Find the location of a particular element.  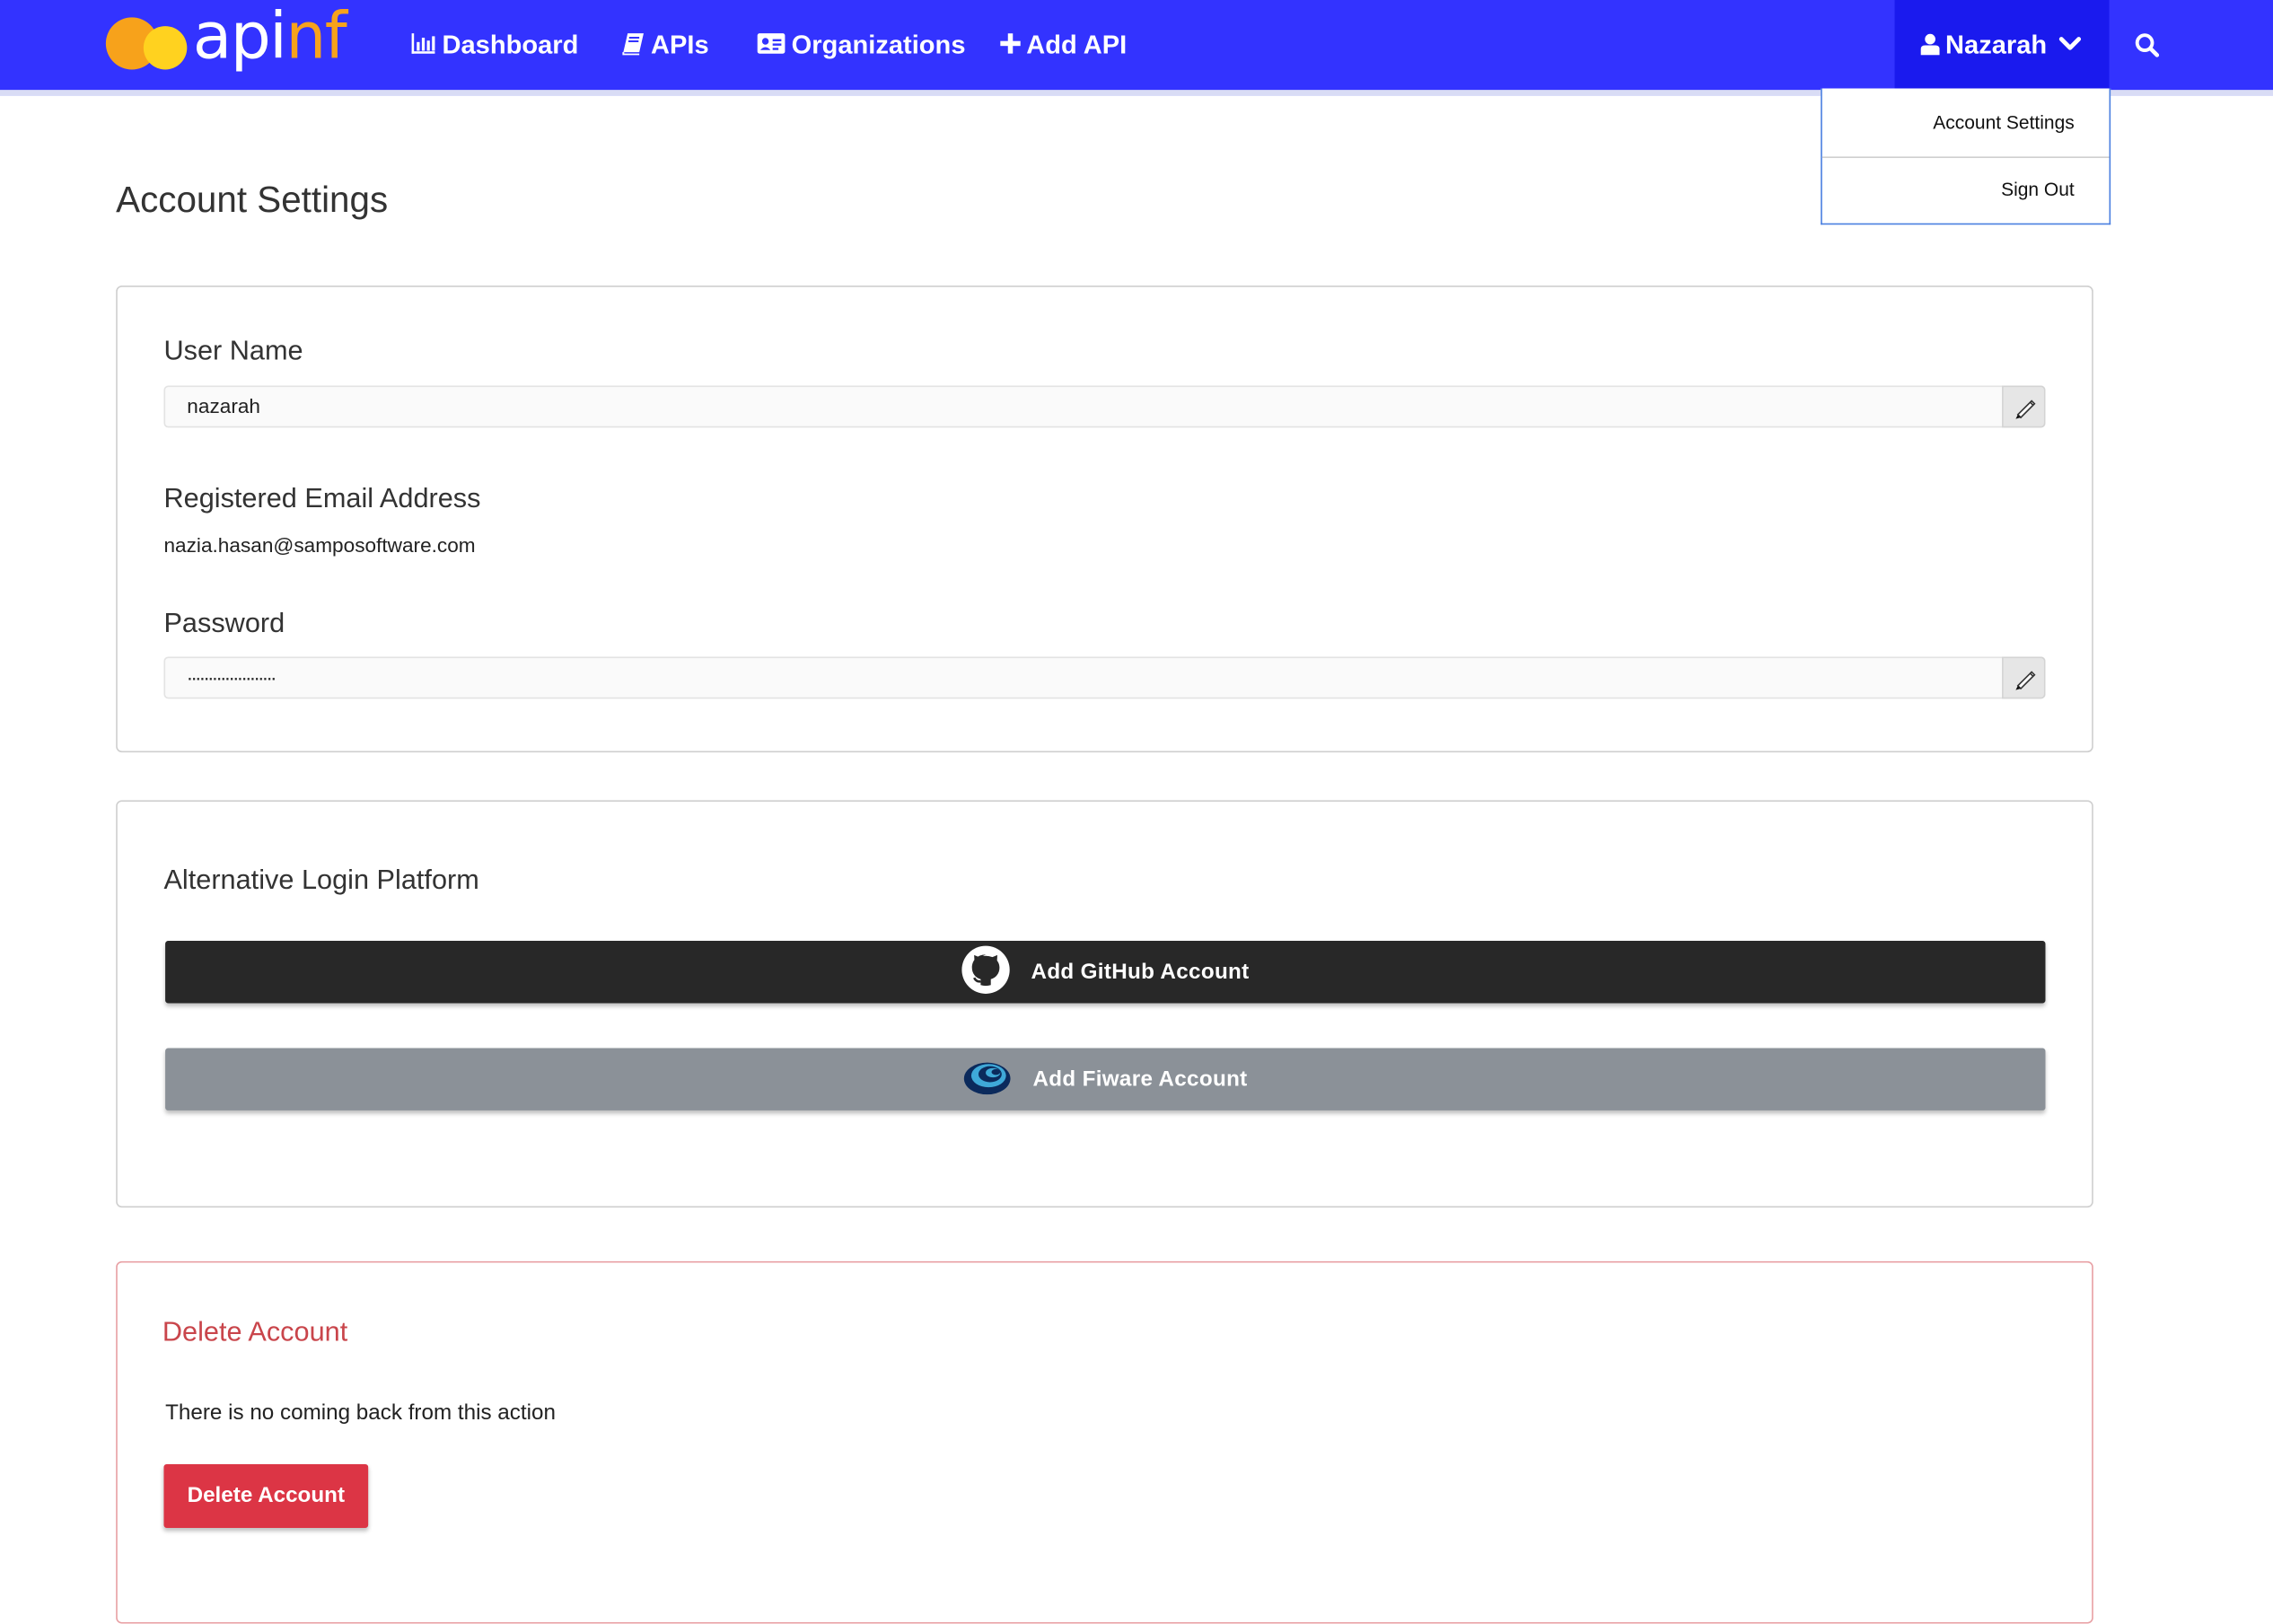

user-dropdown-menu: Account Settings Sign Out is located at coordinates (1966, 156).